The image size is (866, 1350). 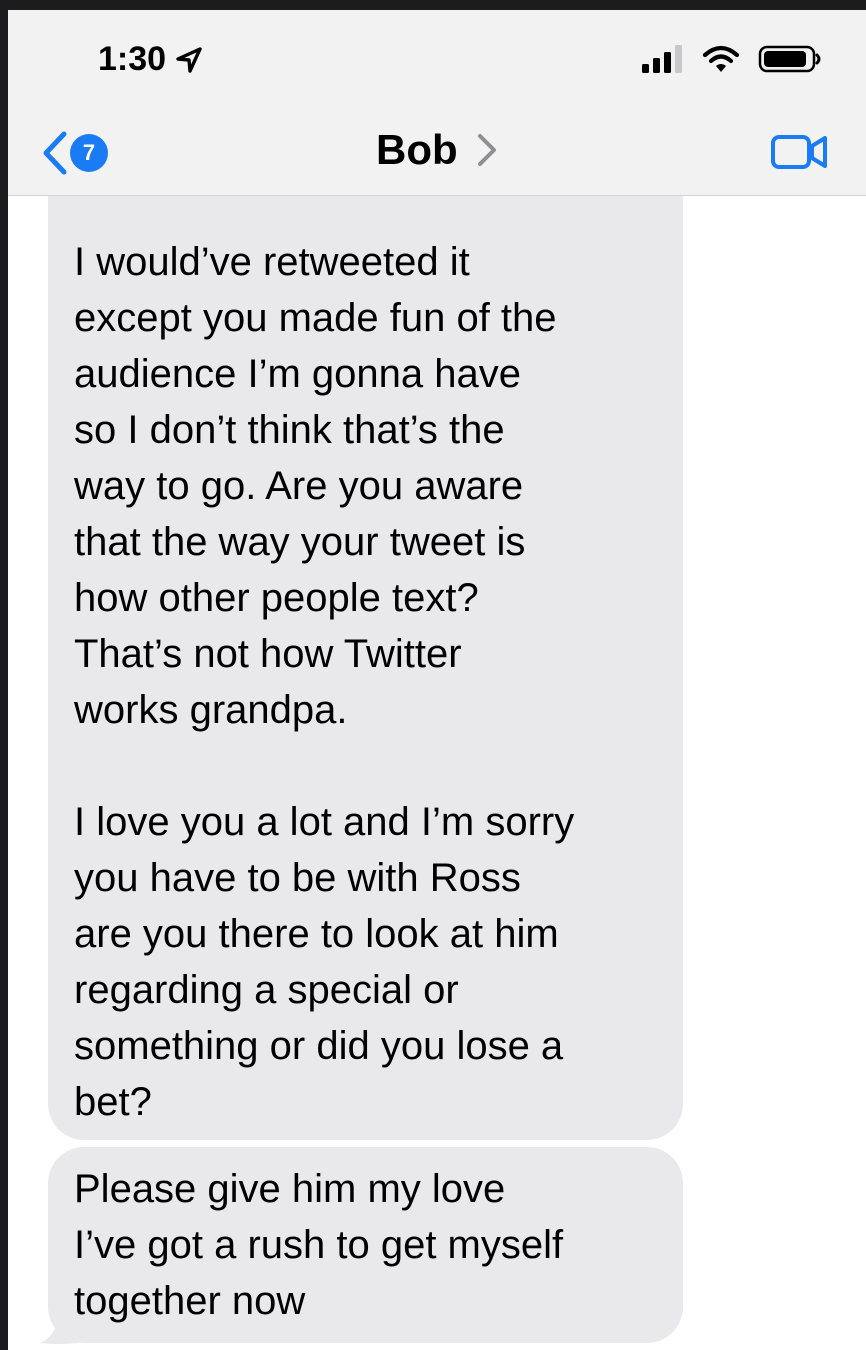 I want to click on contact-name: Bob, so click(x=417, y=149).